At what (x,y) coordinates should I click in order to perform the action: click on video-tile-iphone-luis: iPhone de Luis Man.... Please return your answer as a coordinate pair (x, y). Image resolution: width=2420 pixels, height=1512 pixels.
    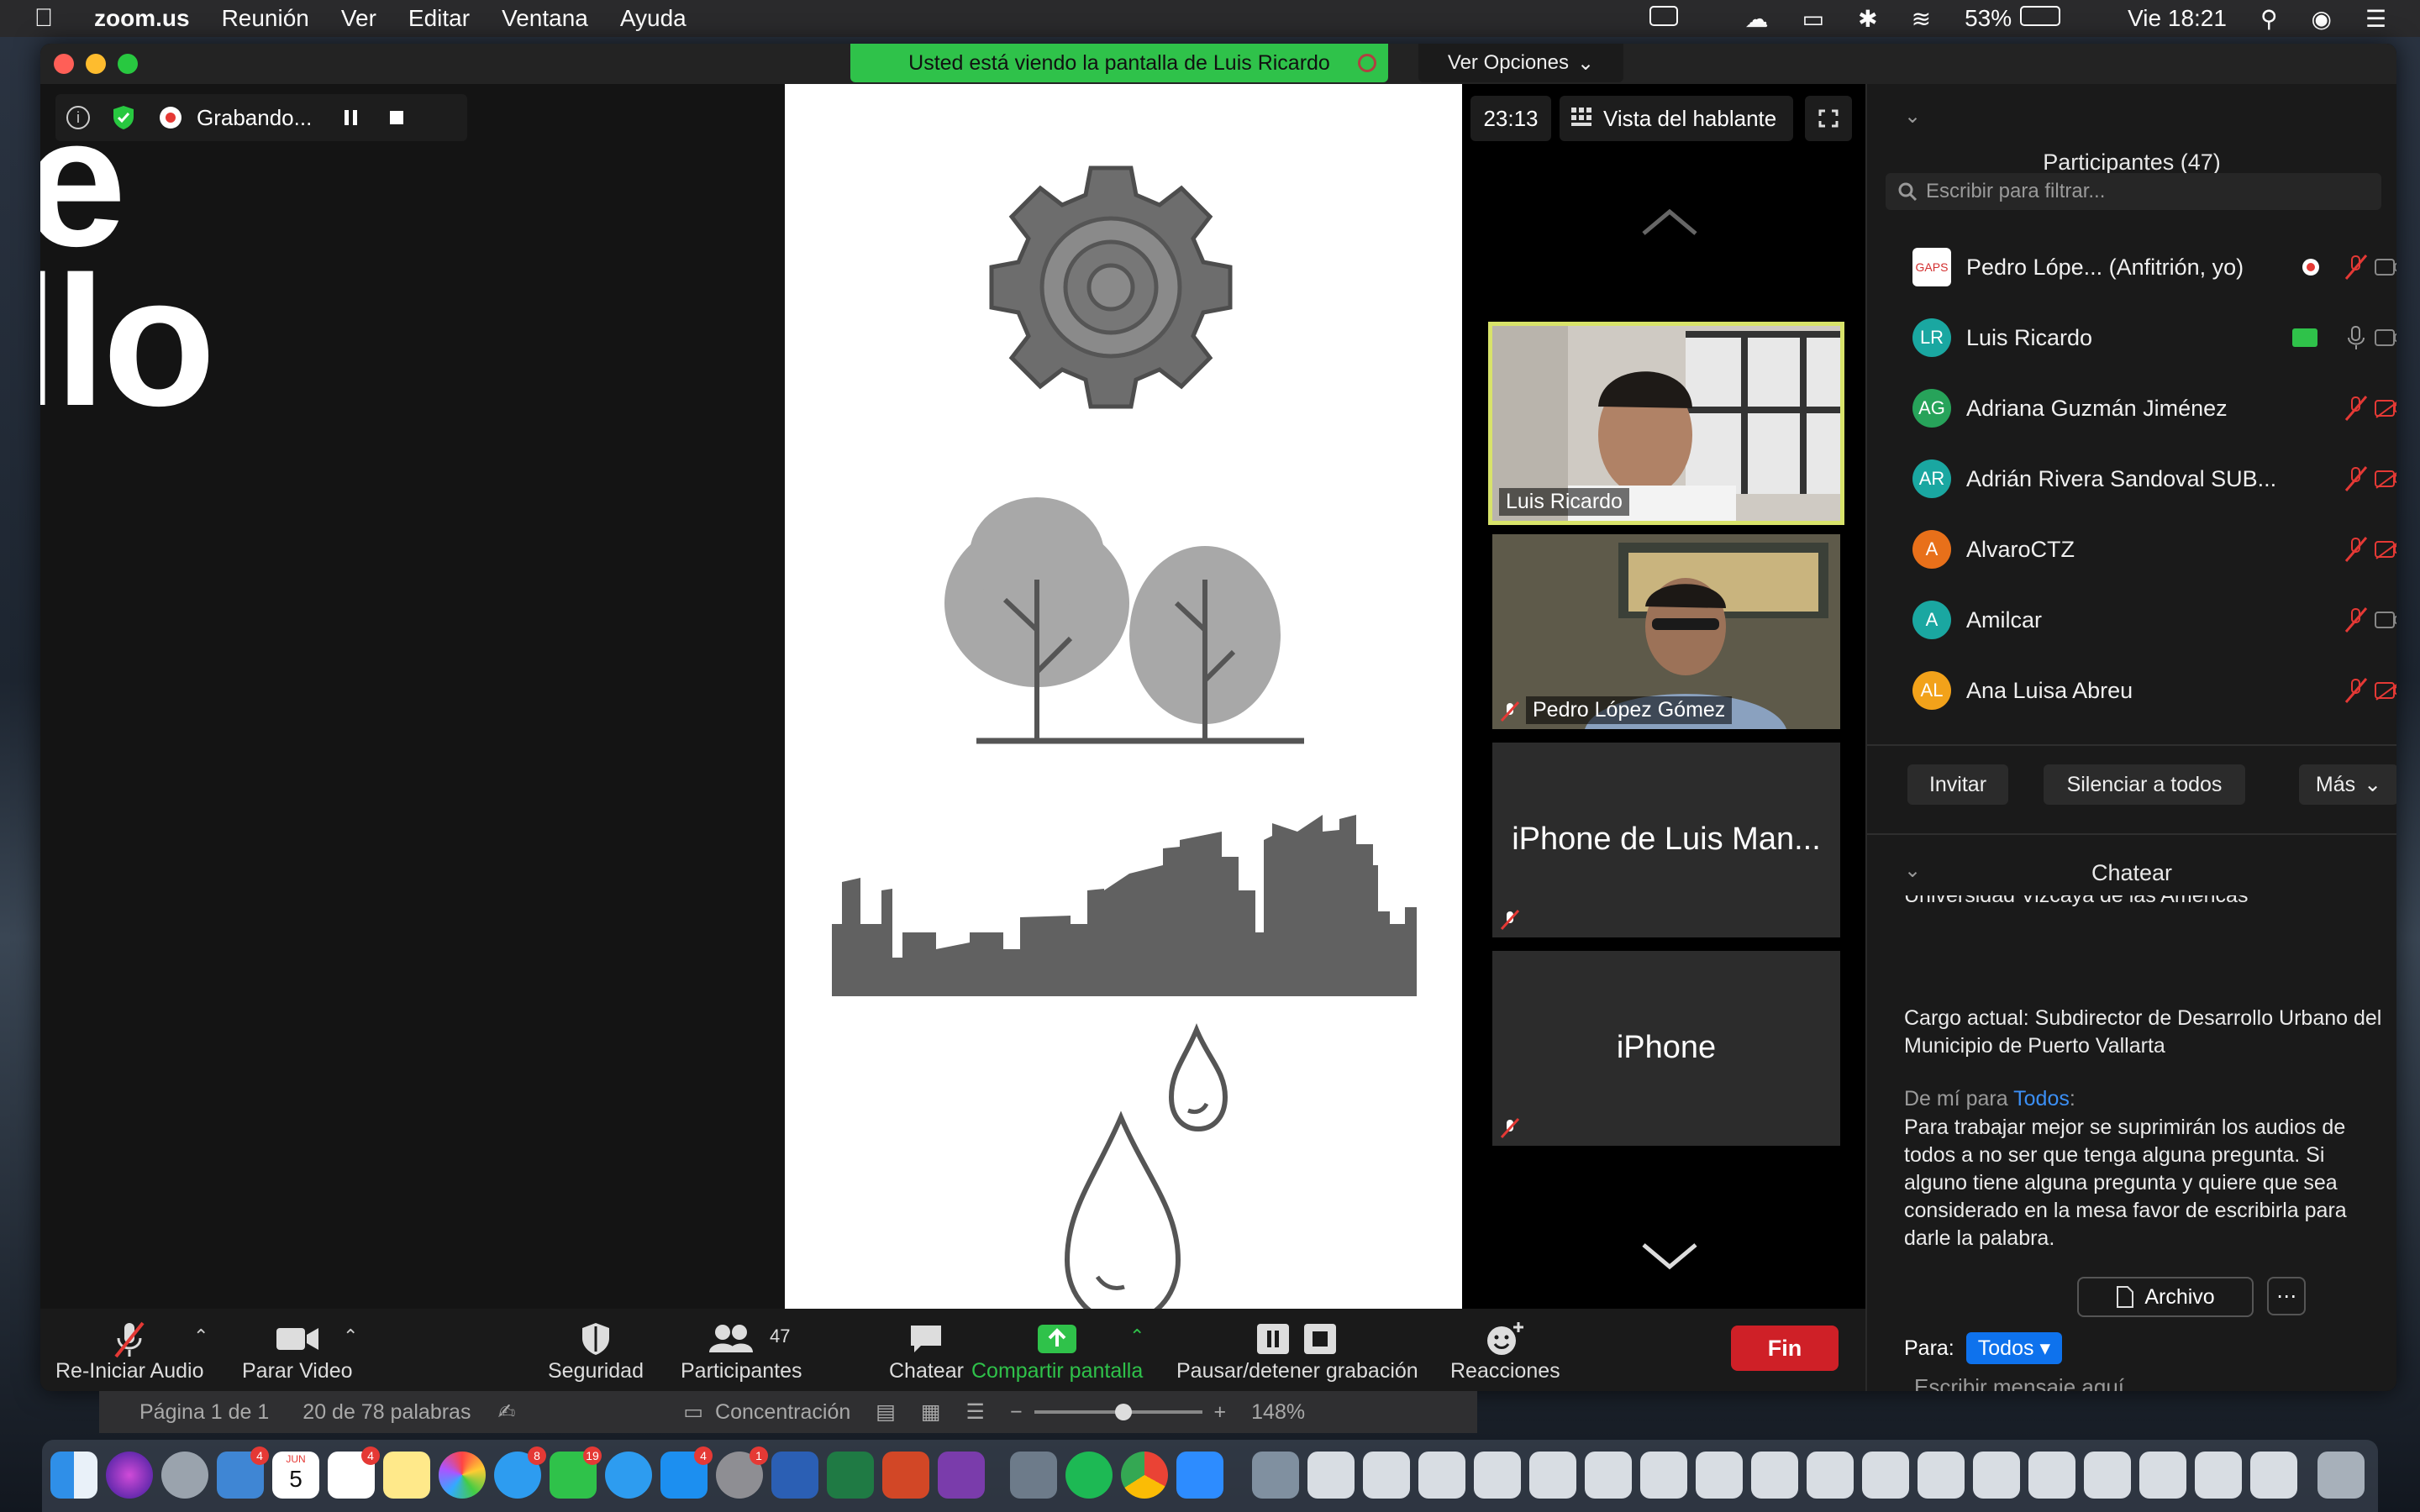
    Looking at the image, I should click on (1666, 840).